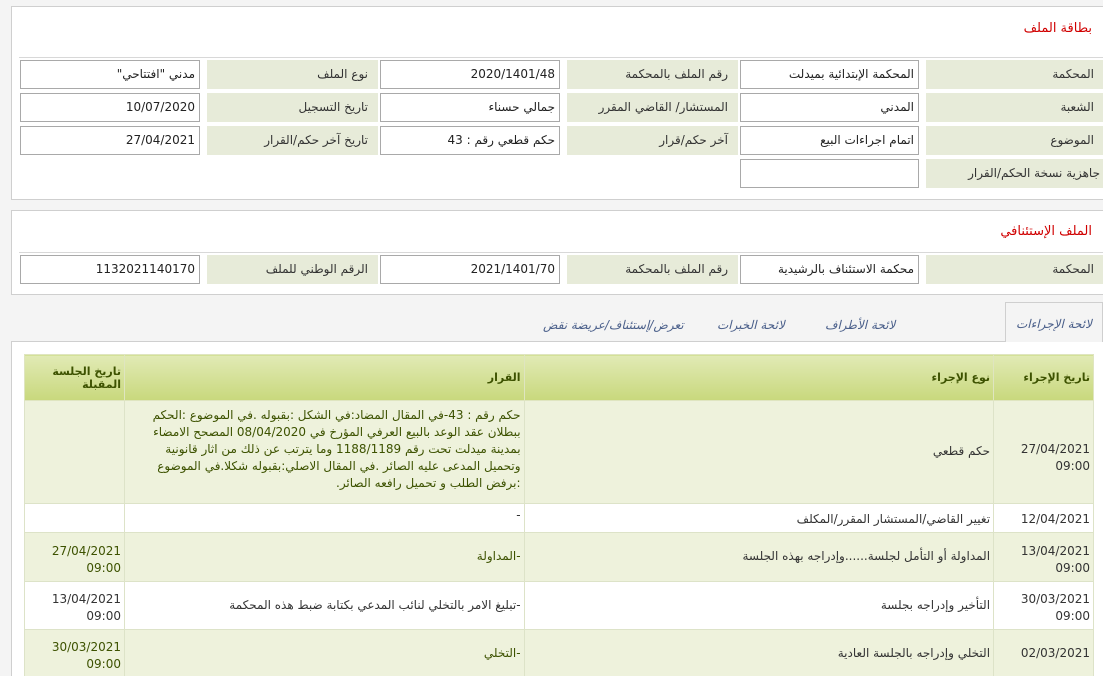 This screenshot has width=1103, height=676. Describe the element at coordinates (86, 551) in the screenshot. I see `next-session-date: 27/04/2021` at that location.